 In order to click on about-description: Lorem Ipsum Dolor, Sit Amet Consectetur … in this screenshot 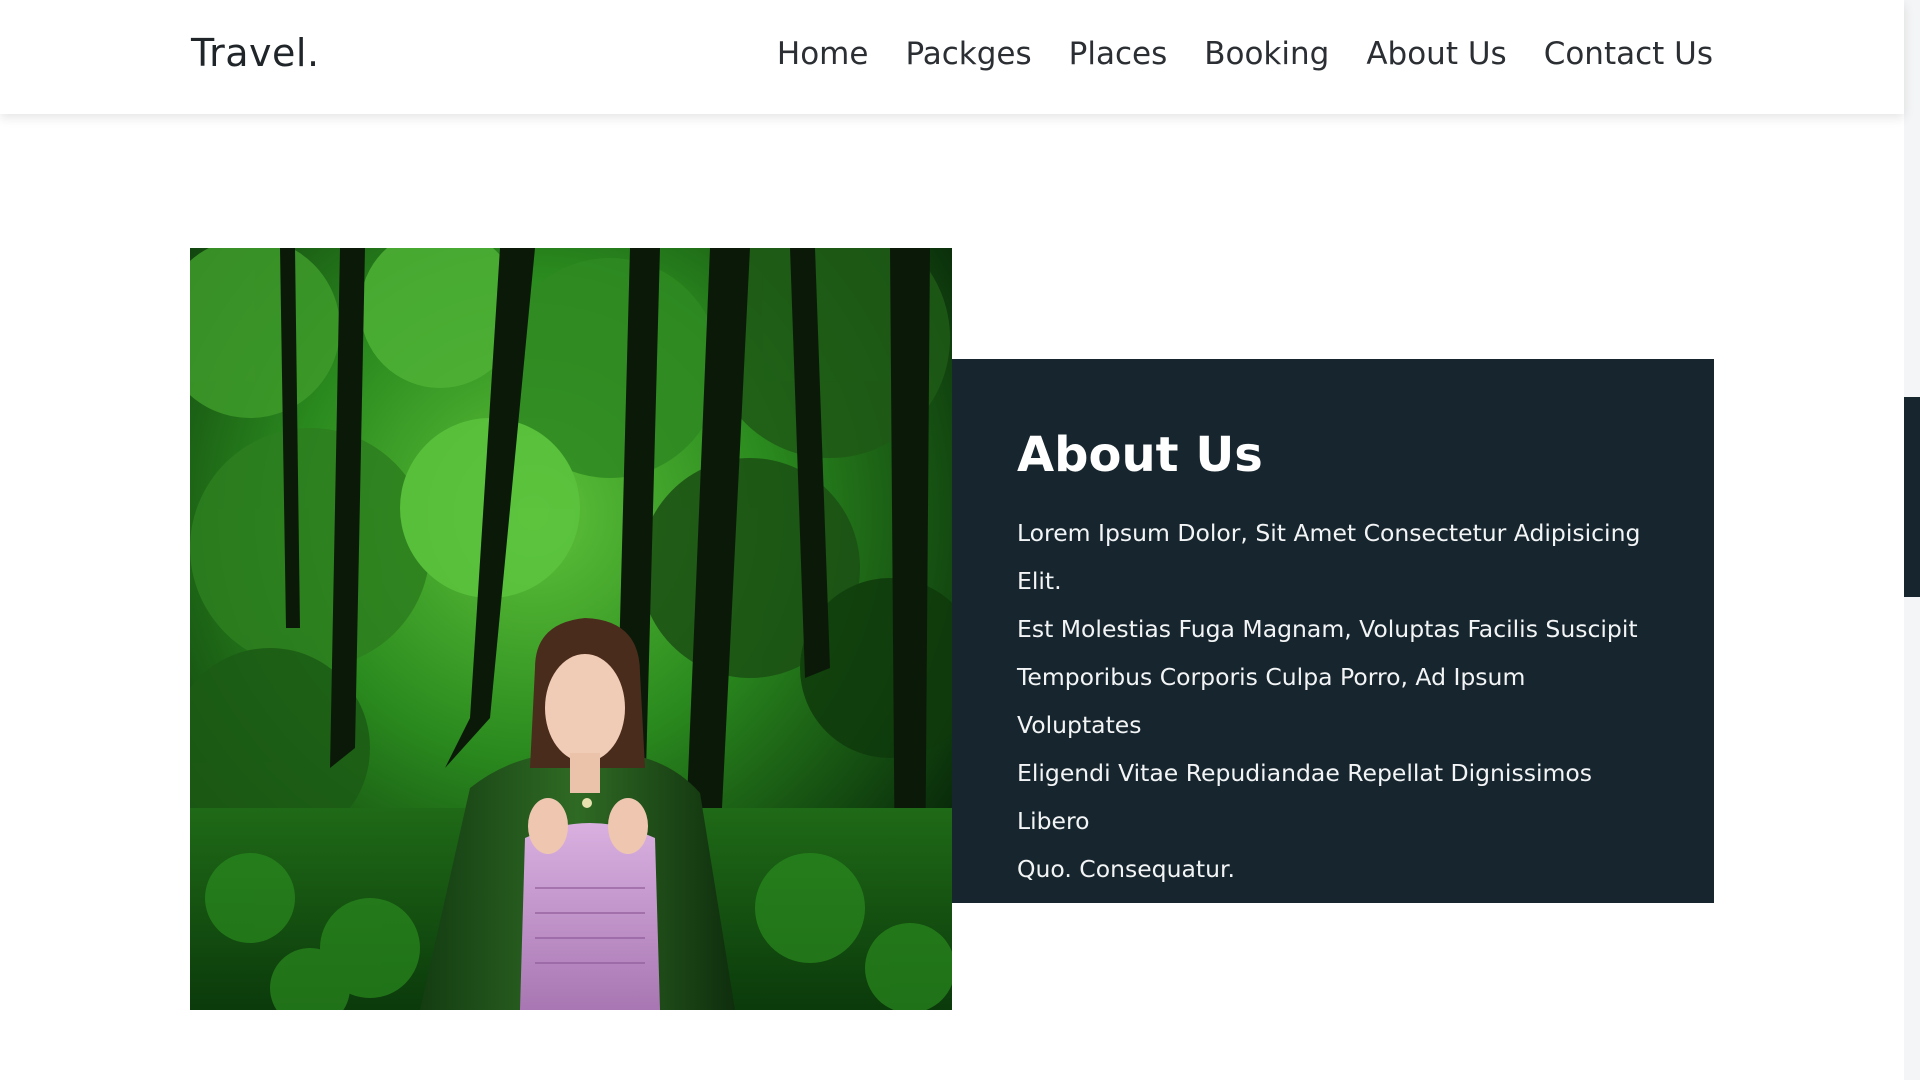, I will do `click(1337, 701)`.